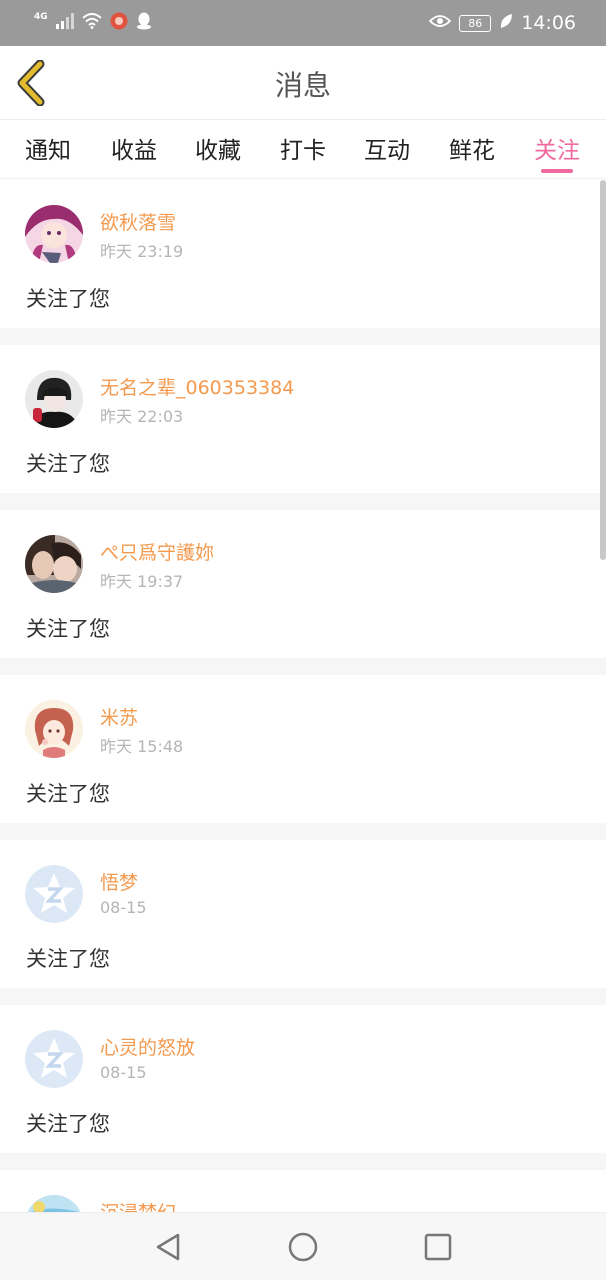 Image resolution: width=606 pixels, height=1280 pixels. I want to click on wifi-icon, so click(91, 23).